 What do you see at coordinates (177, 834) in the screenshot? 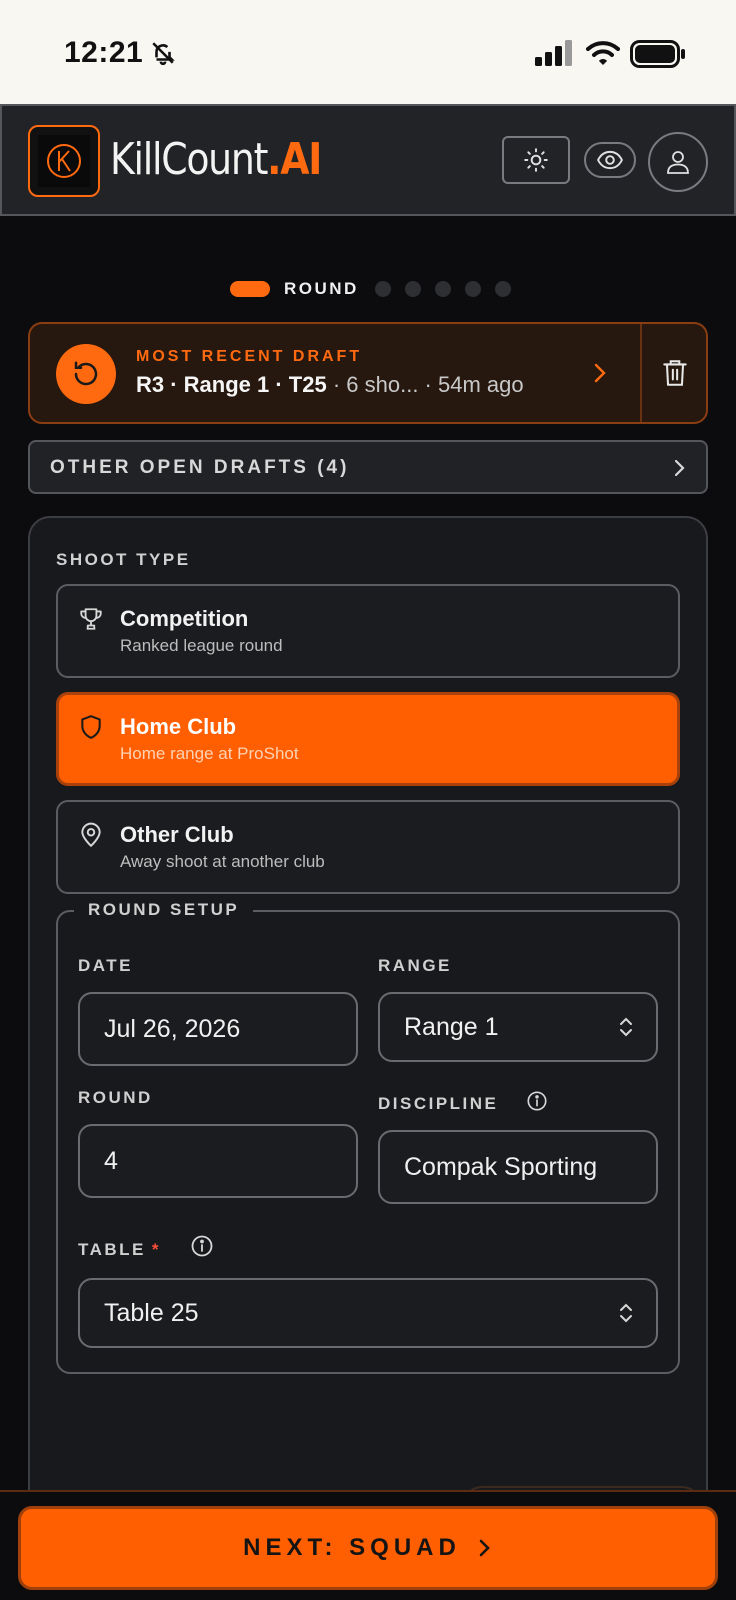
I see `option-title: Other Club` at bounding box center [177, 834].